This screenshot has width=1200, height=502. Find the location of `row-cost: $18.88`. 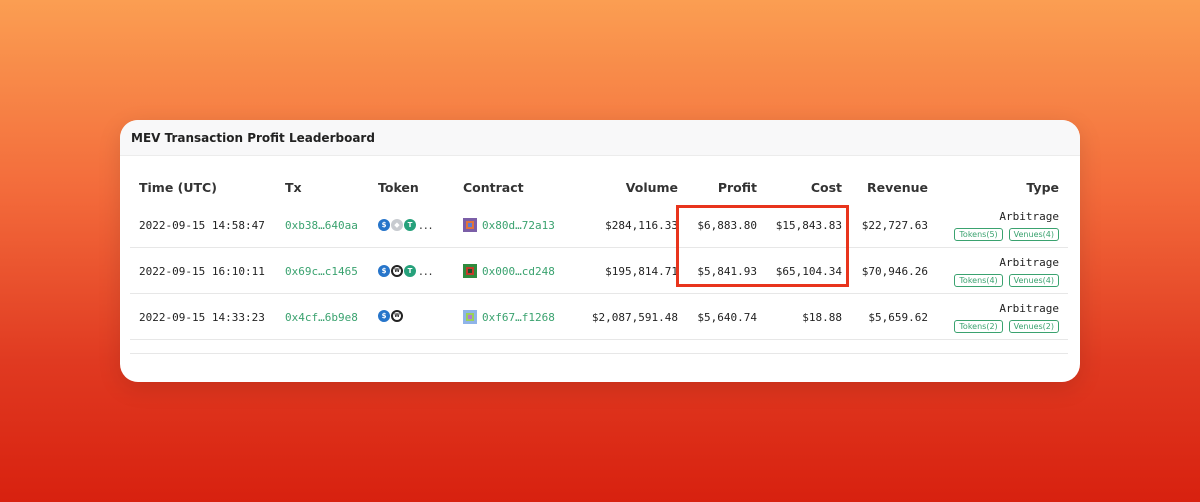

row-cost: $18.88 is located at coordinates (822, 317).